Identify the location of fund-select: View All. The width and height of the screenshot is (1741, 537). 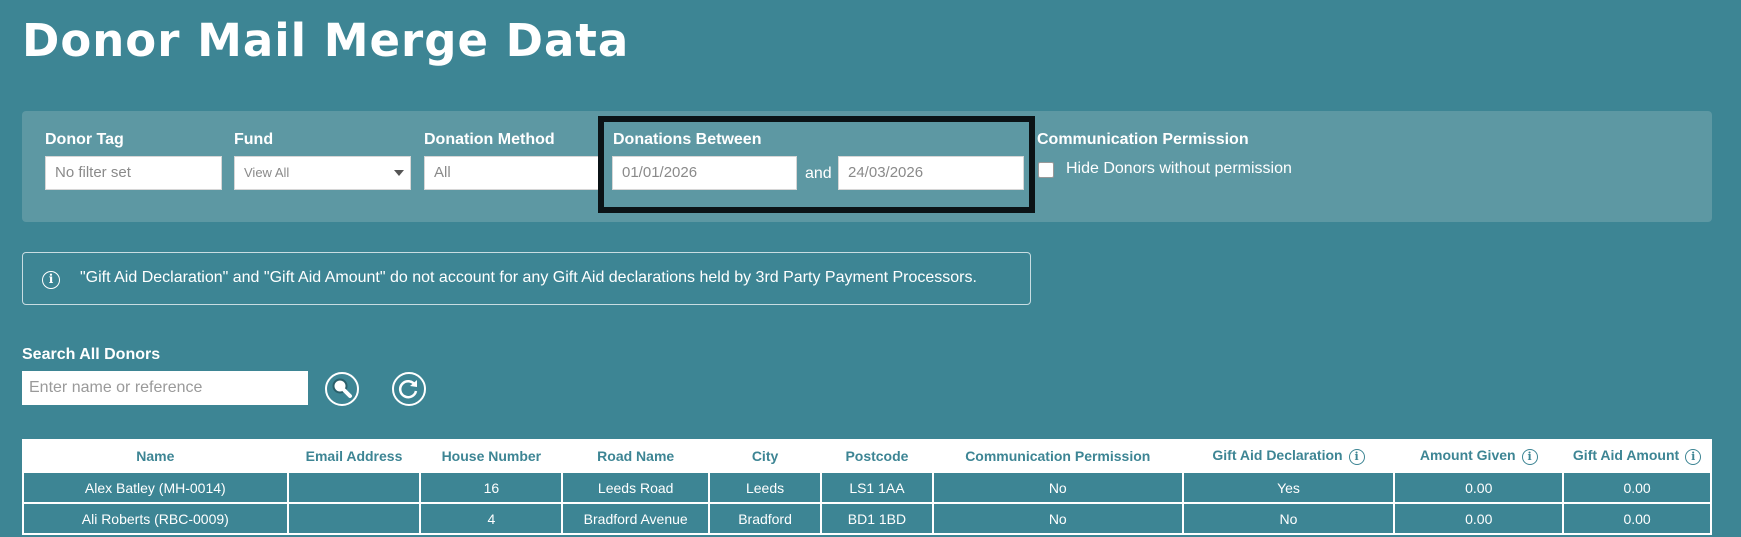
(322, 173).